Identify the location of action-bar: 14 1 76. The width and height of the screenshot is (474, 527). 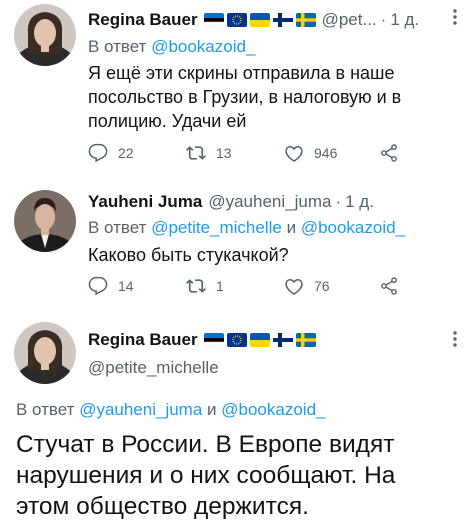
(278, 287).